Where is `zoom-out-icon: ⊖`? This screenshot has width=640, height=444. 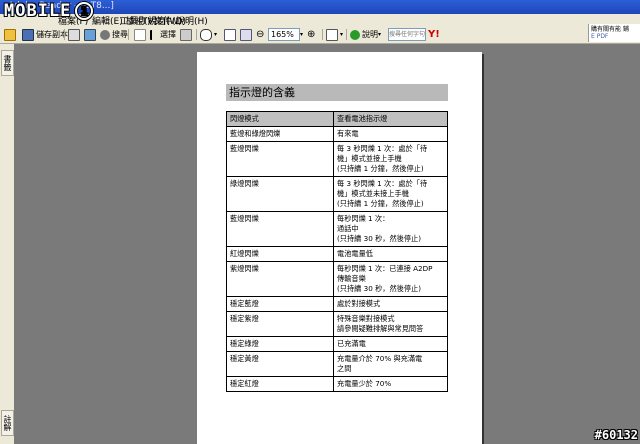
zoom-out-icon: ⊖ is located at coordinates (260, 34).